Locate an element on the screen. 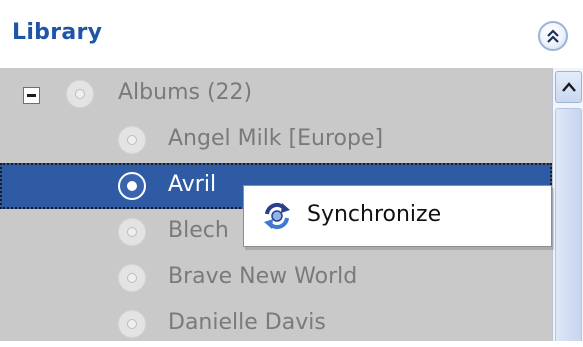 The image size is (583, 347). context-menu: Synchronize is located at coordinates (397, 216).